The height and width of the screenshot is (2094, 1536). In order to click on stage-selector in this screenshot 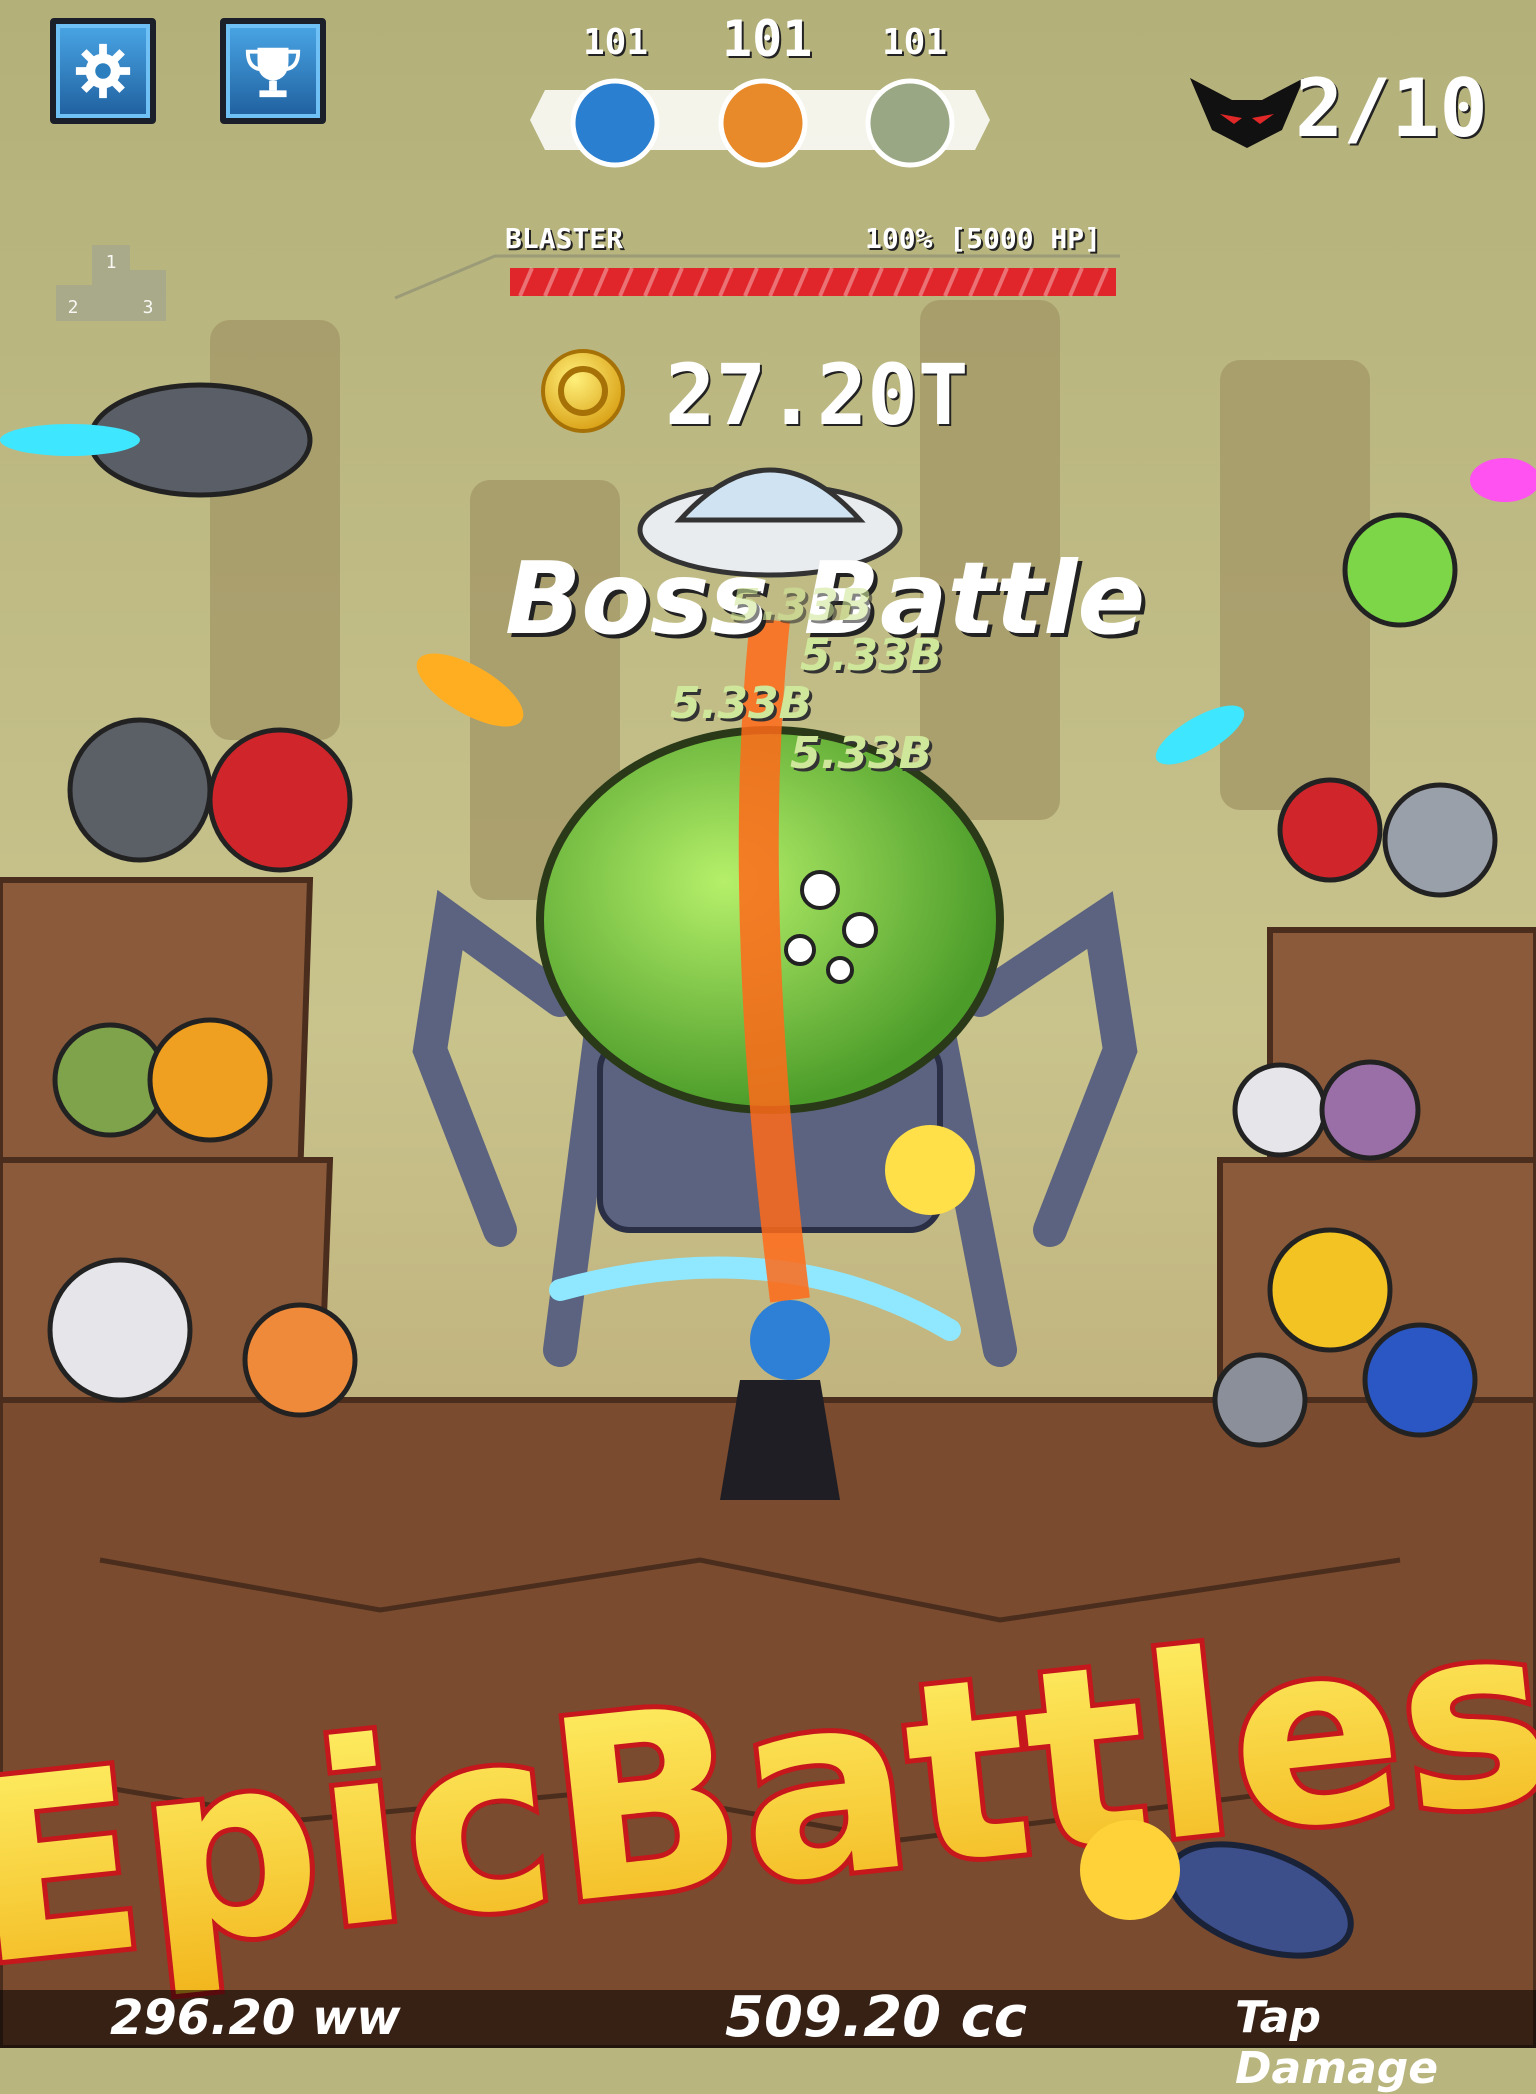, I will do `click(760, 123)`.